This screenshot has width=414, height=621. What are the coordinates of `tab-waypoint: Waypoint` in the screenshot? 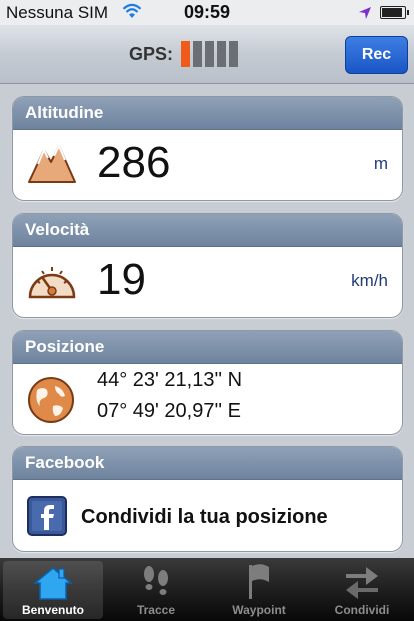 It's located at (259, 589).